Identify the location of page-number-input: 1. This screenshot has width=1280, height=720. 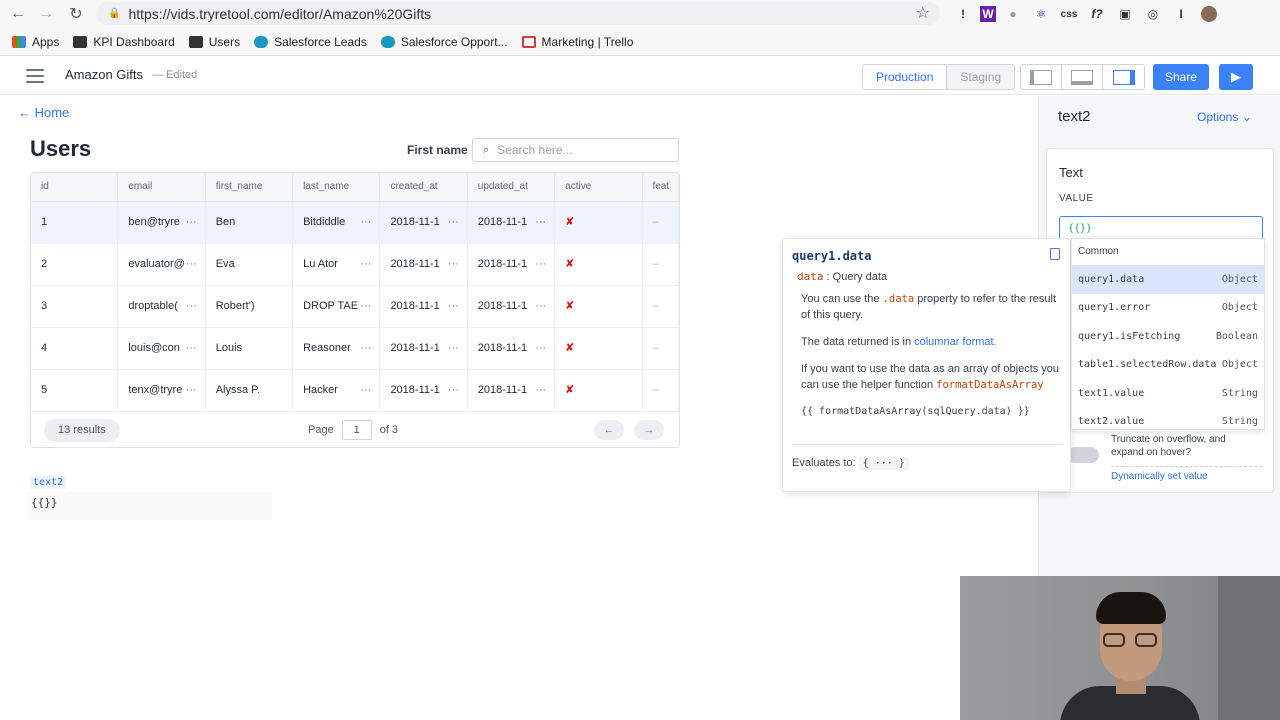
(356, 430).